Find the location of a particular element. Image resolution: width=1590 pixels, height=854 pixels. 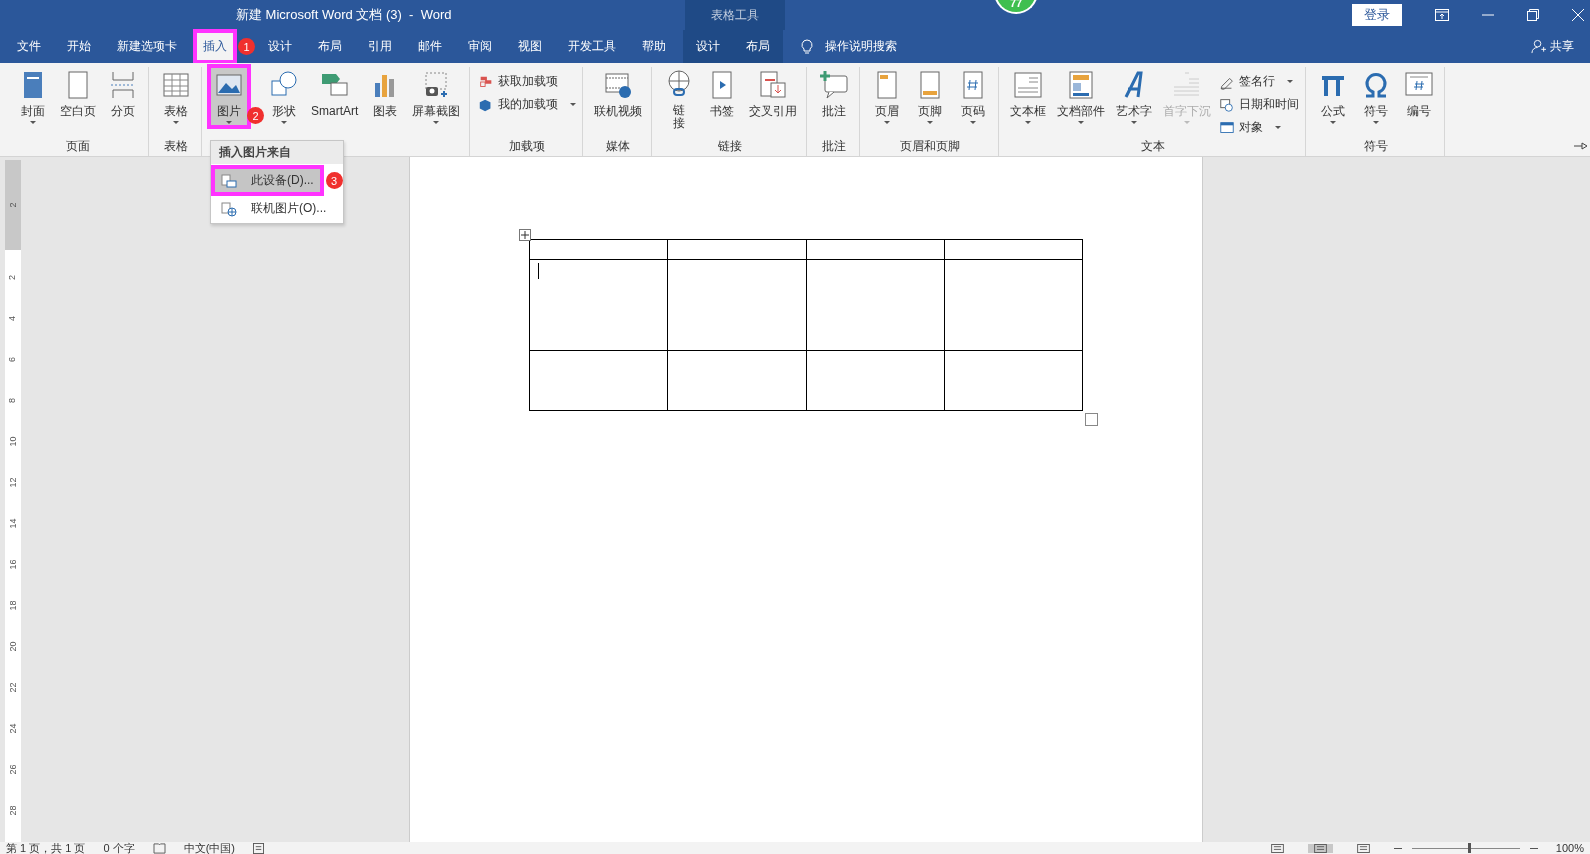

ribbon-button: 我的加载项 is located at coordinates (527, 104).